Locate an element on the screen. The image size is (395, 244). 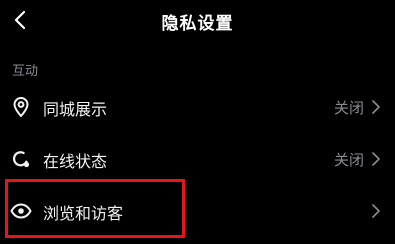
location-pin-icon is located at coordinates (21, 107).